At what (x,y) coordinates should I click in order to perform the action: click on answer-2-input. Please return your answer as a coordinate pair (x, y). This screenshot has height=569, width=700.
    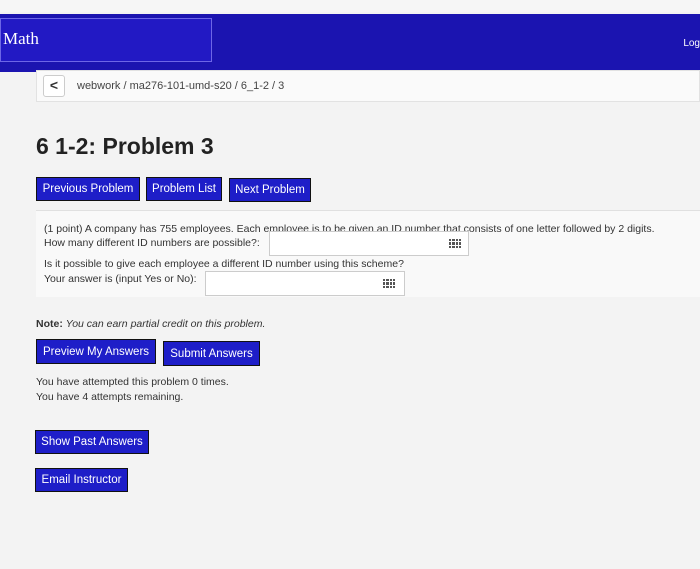
    Looking at the image, I should click on (305, 283).